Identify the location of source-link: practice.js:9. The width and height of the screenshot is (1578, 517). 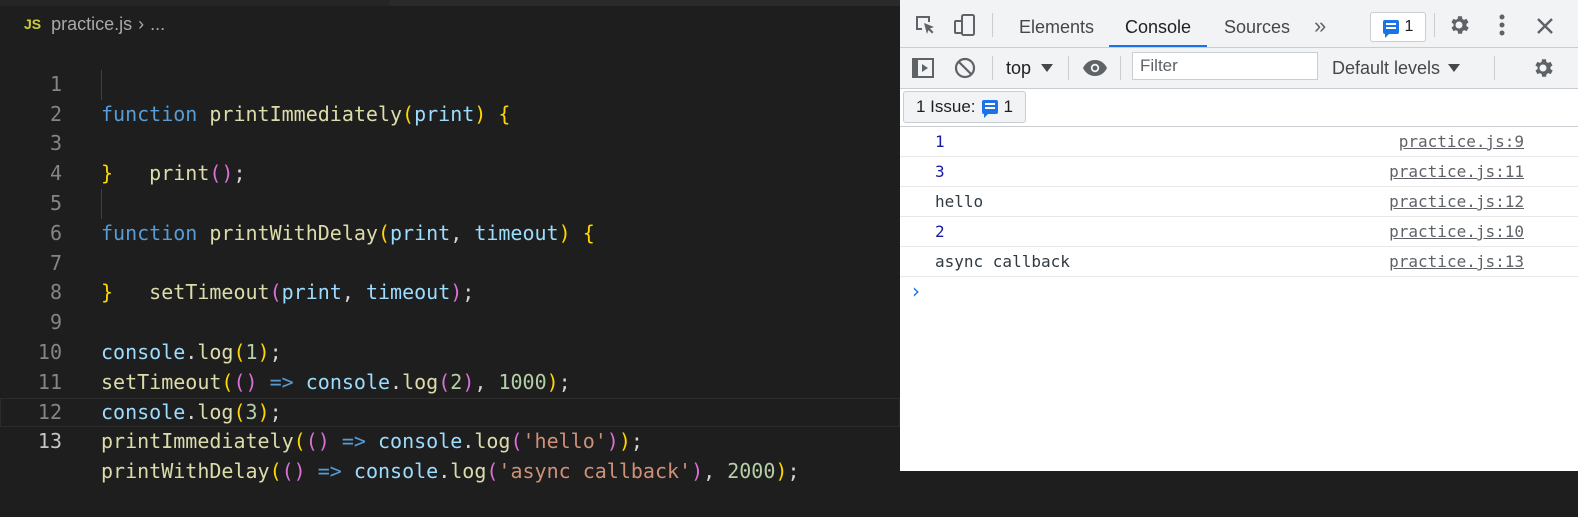
(1461, 141).